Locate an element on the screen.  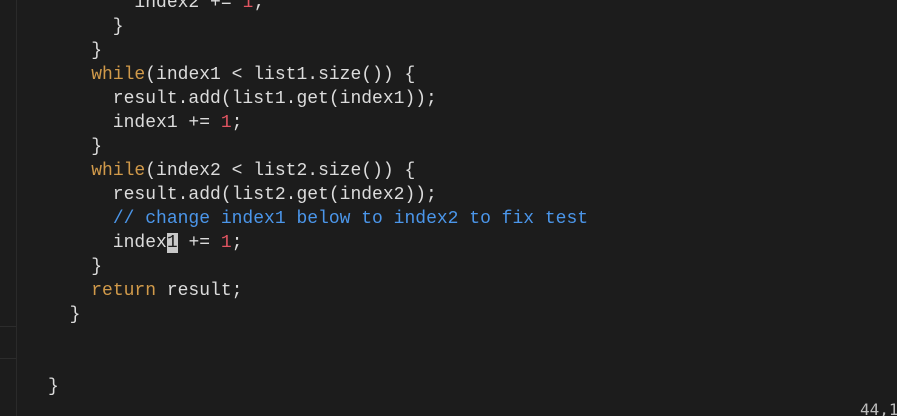
code-line: while(index1 < list1.size()) { is located at coordinates (318, 75).